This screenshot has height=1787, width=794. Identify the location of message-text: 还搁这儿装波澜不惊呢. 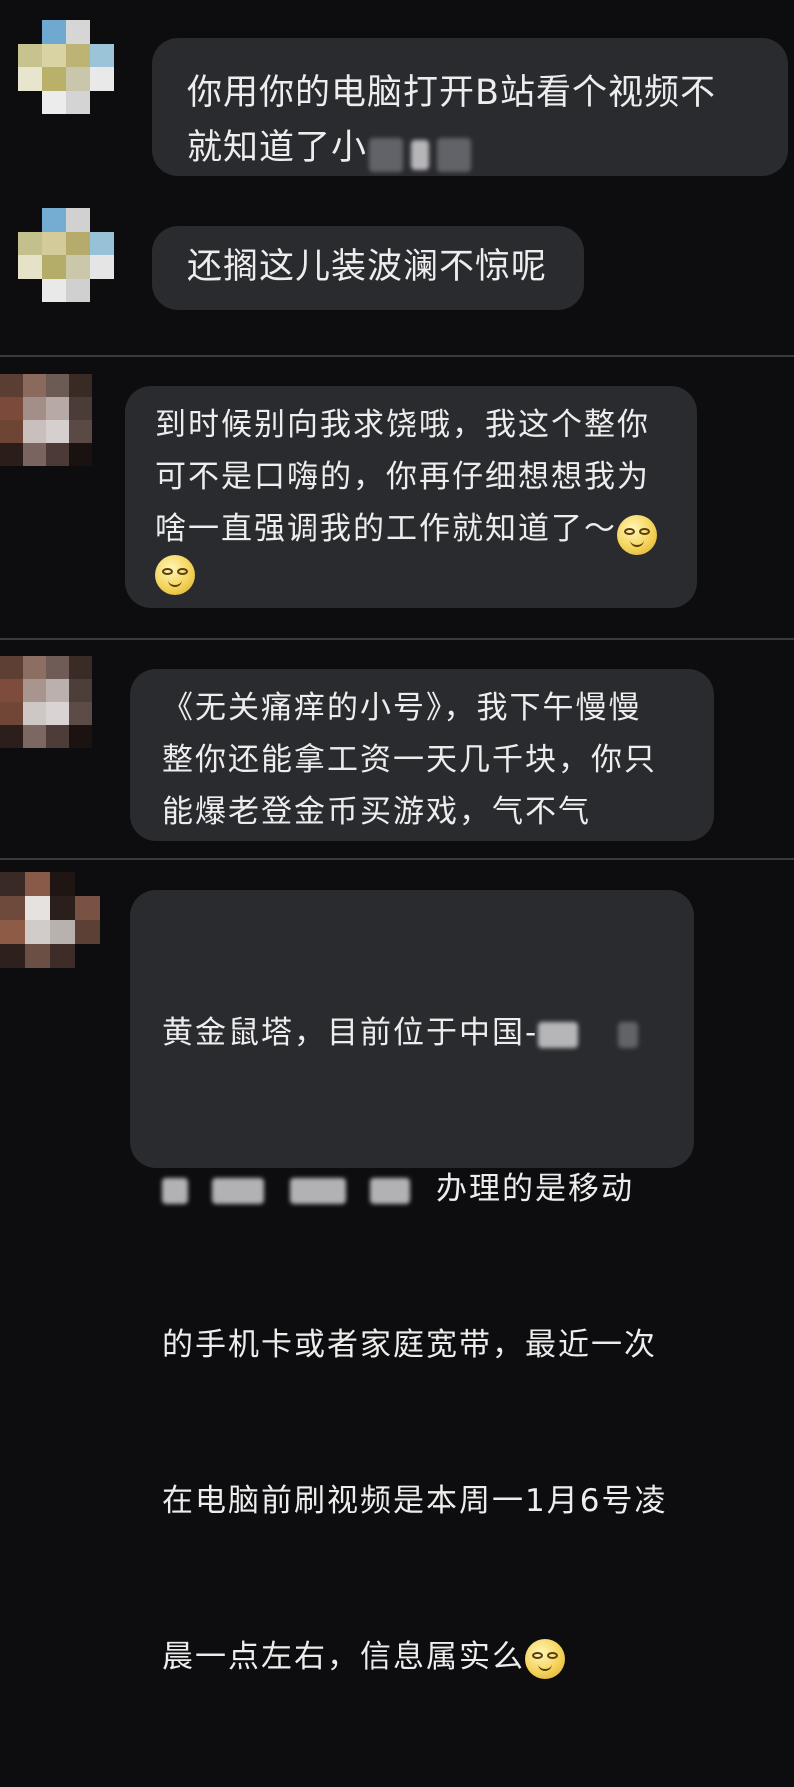
(367, 267).